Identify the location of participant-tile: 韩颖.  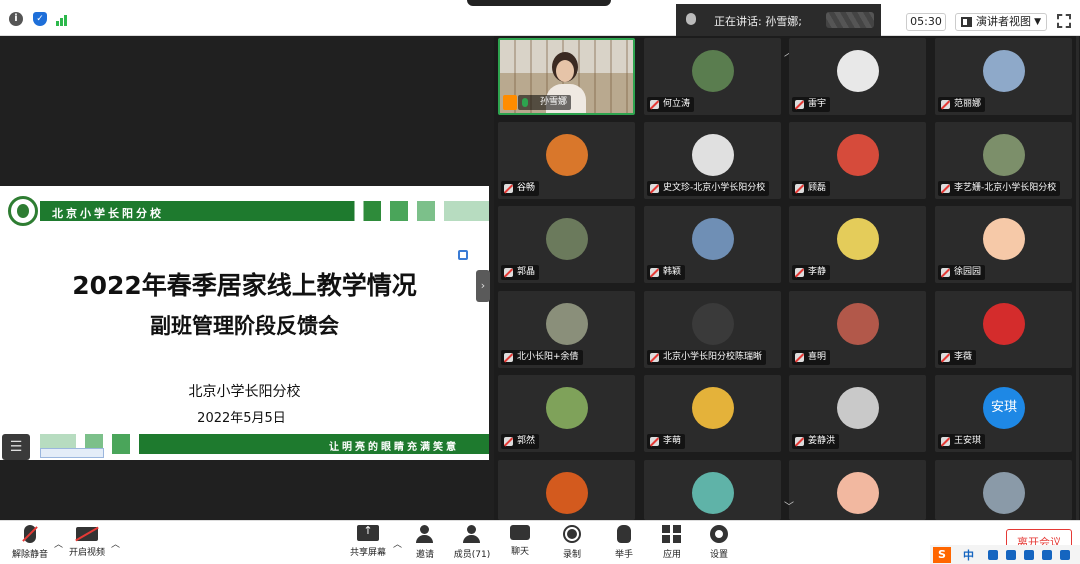
(712, 244).